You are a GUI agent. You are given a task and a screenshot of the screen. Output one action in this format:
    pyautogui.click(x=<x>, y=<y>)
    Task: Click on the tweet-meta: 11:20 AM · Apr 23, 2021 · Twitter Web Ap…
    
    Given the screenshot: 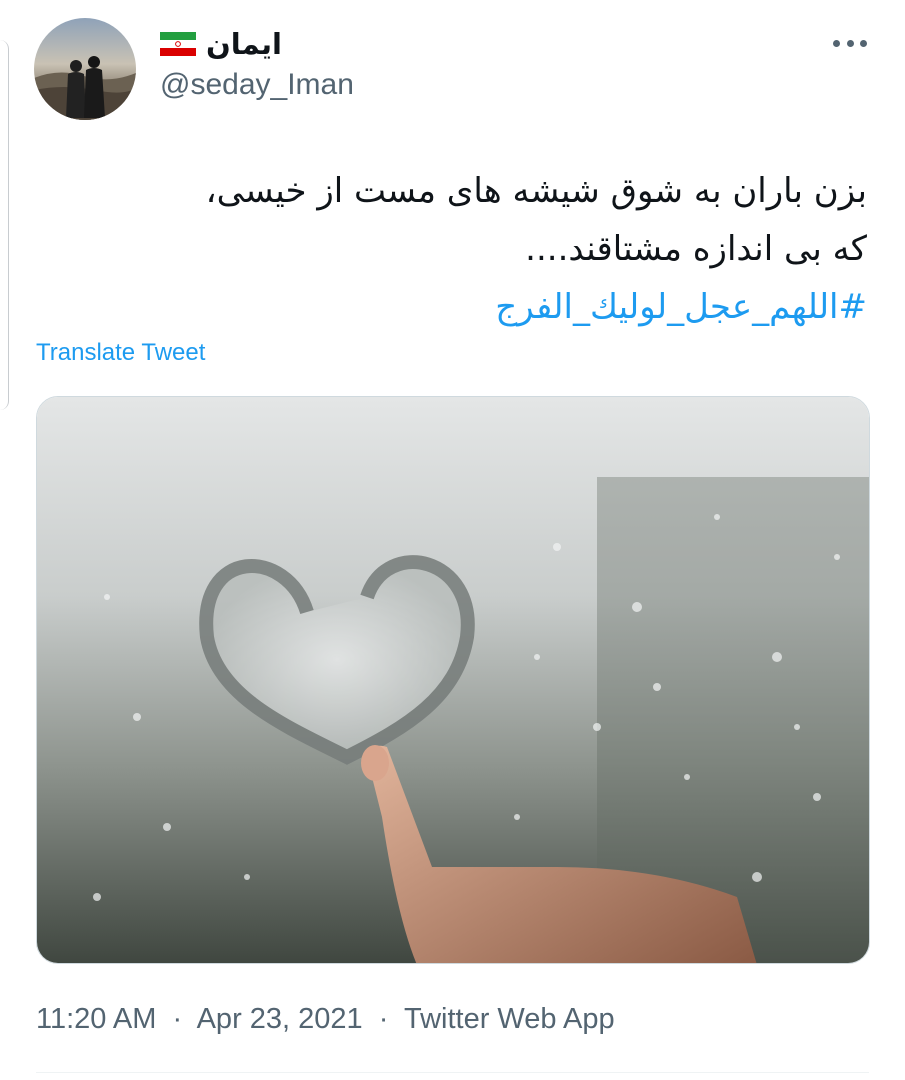 What is the action you would take?
    pyautogui.click(x=325, y=1019)
    